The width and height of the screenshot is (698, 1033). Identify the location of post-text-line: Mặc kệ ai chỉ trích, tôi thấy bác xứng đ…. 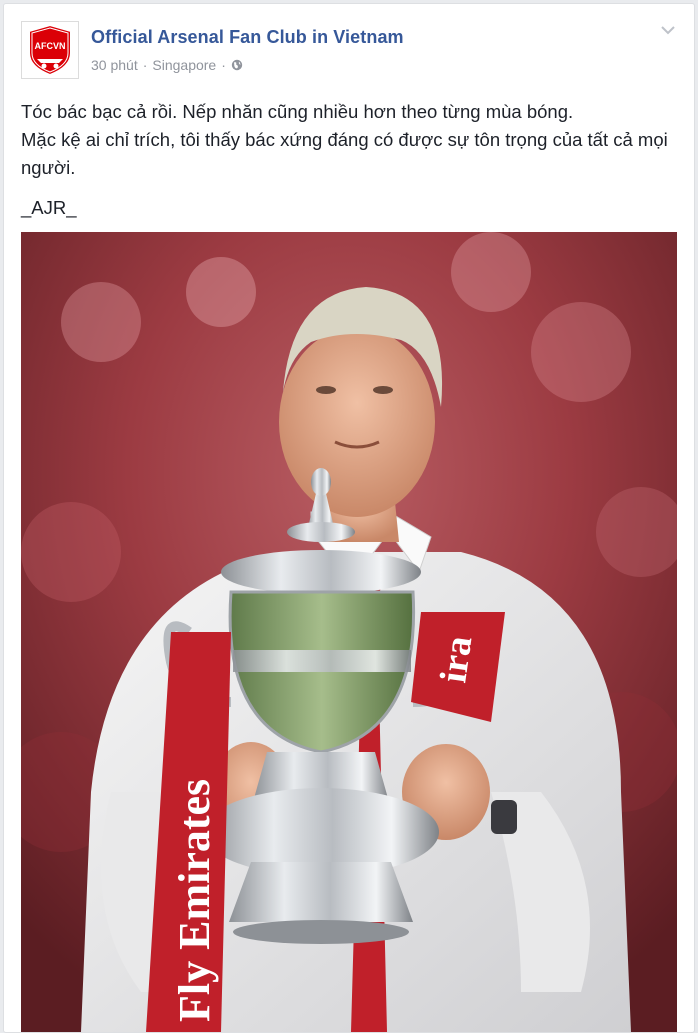
(344, 153).